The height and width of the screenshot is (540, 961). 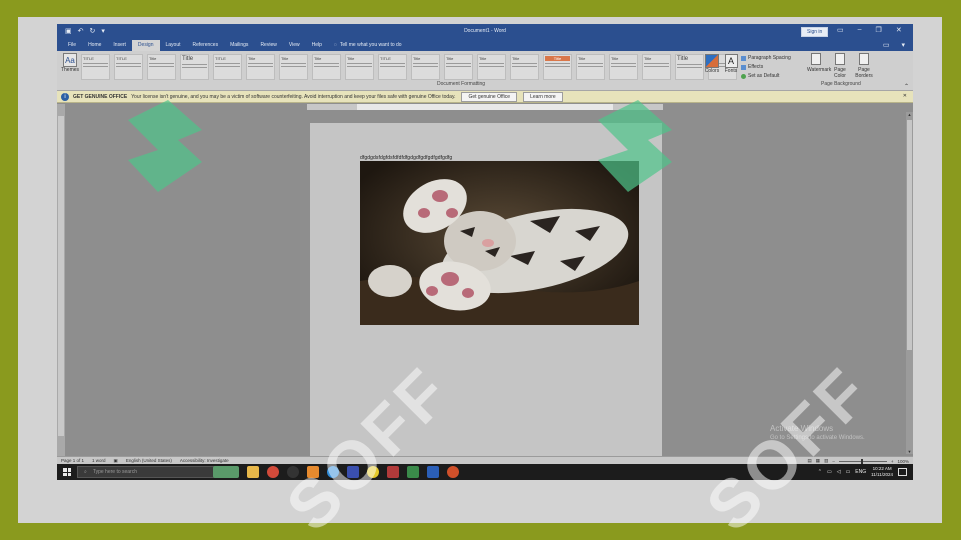 I want to click on colors-label: Colors, so click(x=712, y=71).